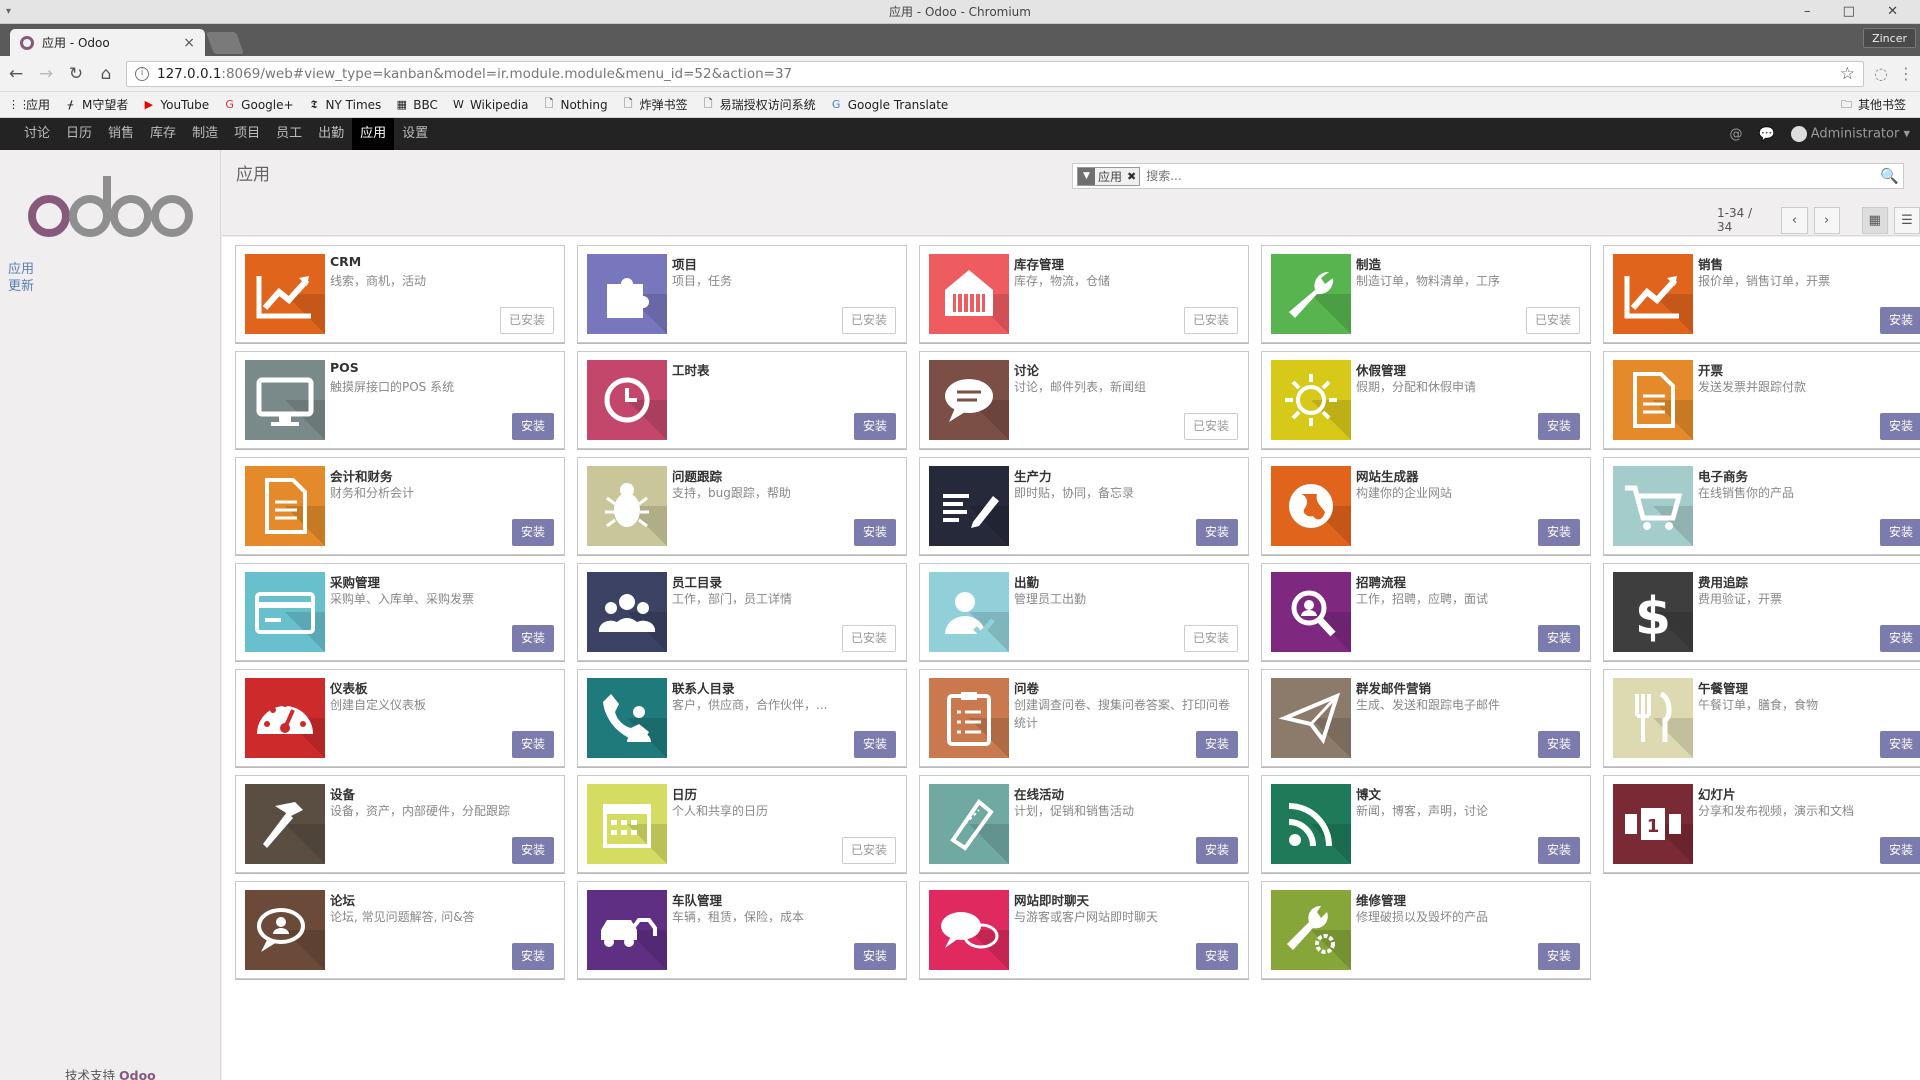  What do you see at coordinates (1426, 612) in the screenshot?
I see `app-card: 招聘流程 工作，招聘，应聘，面试 安装` at bounding box center [1426, 612].